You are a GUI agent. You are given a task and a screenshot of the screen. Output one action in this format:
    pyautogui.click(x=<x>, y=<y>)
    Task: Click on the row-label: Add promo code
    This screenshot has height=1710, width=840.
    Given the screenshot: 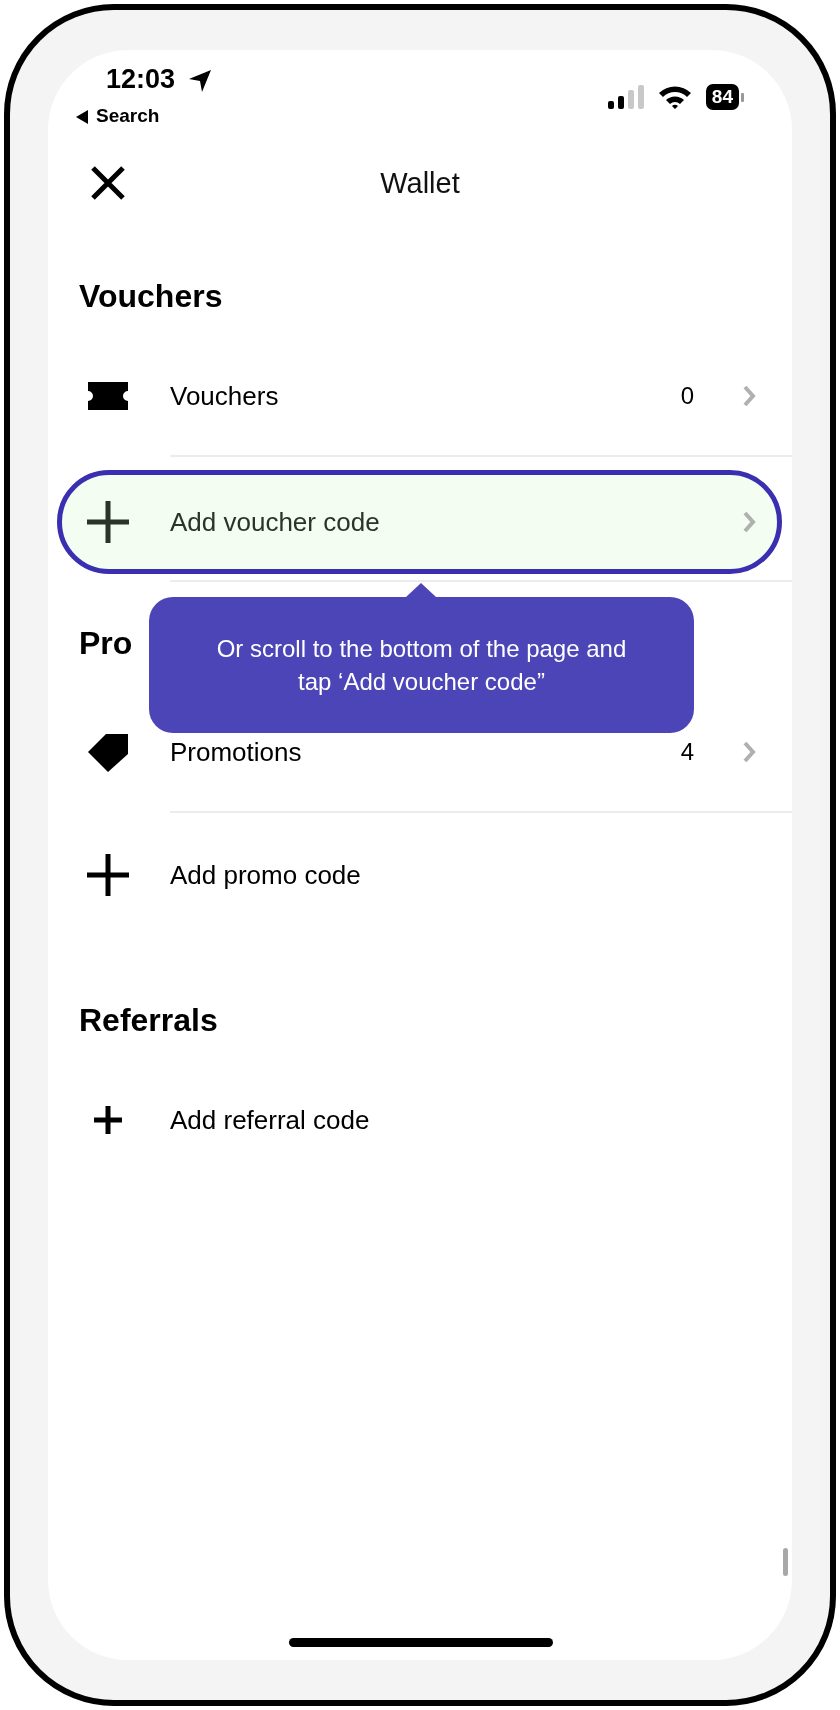 What is the action you would take?
    pyautogui.click(x=266, y=875)
    